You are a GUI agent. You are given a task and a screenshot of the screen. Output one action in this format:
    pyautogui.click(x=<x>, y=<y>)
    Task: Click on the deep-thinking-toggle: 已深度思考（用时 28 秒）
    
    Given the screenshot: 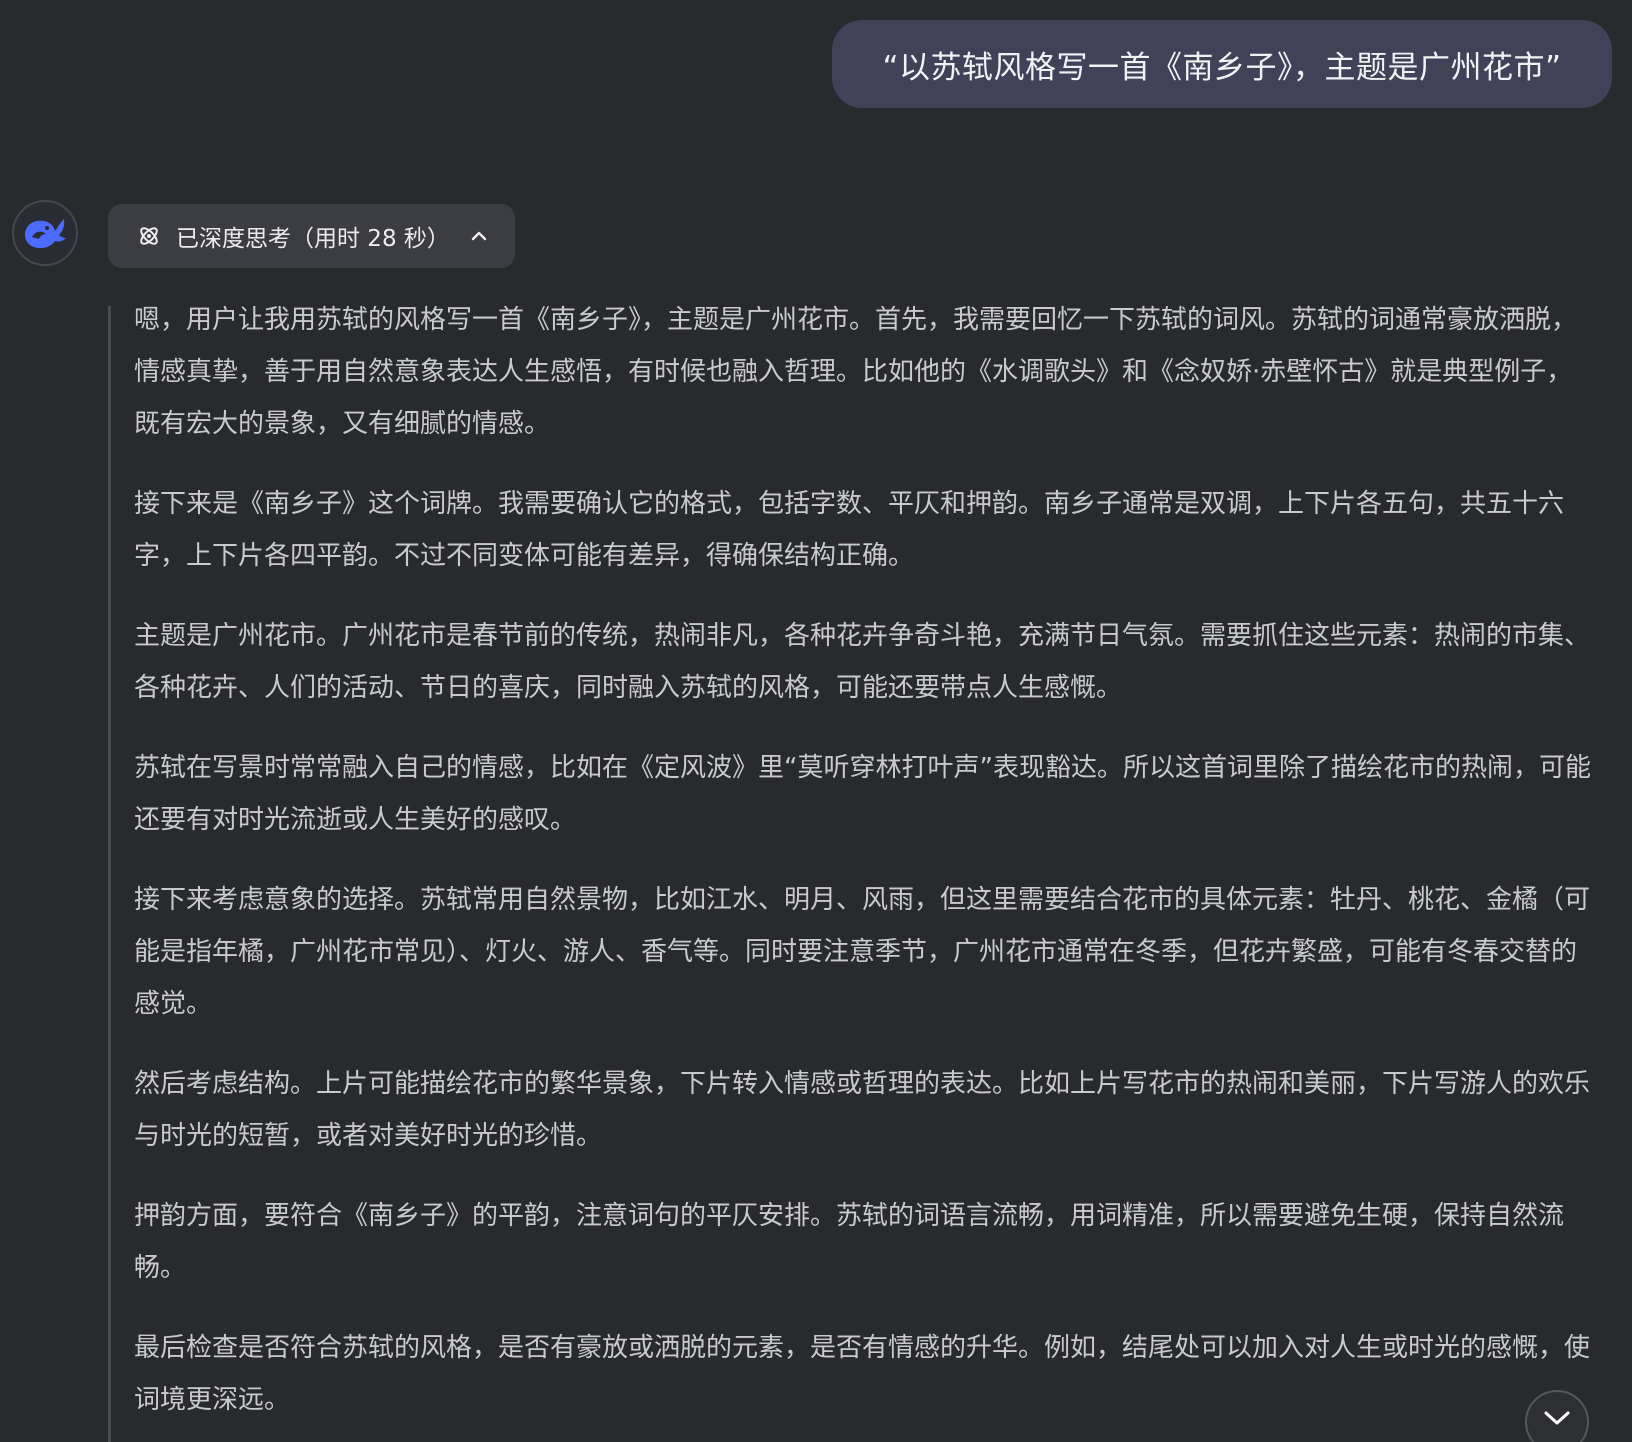 What is the action you would take?
    pyautogui.click(x=311, y=236)
    